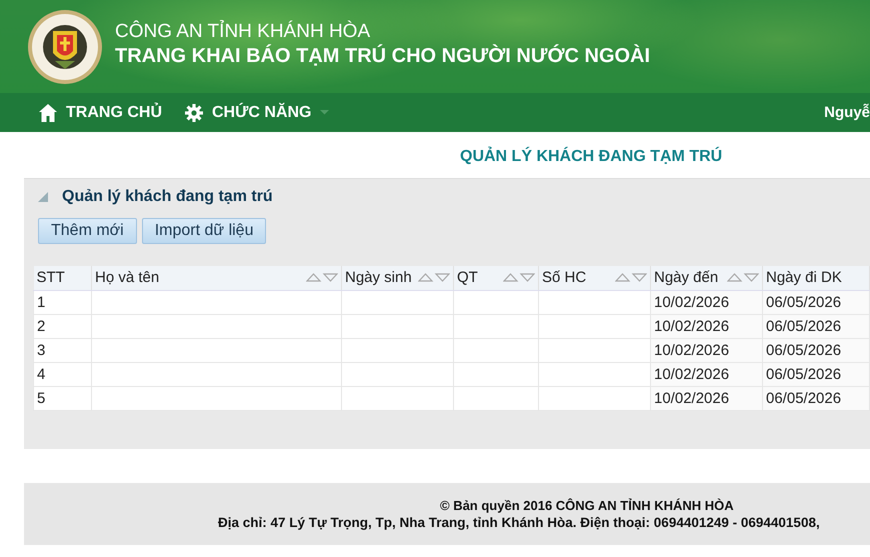 The height and width of the screenshot is (557, 870). What do you see at coordinates (243, 32) in the screenshot?
I see `agency-name: CÔNG AN TỈNH KHÁNH HÒA` at bounding box center [243, 32].